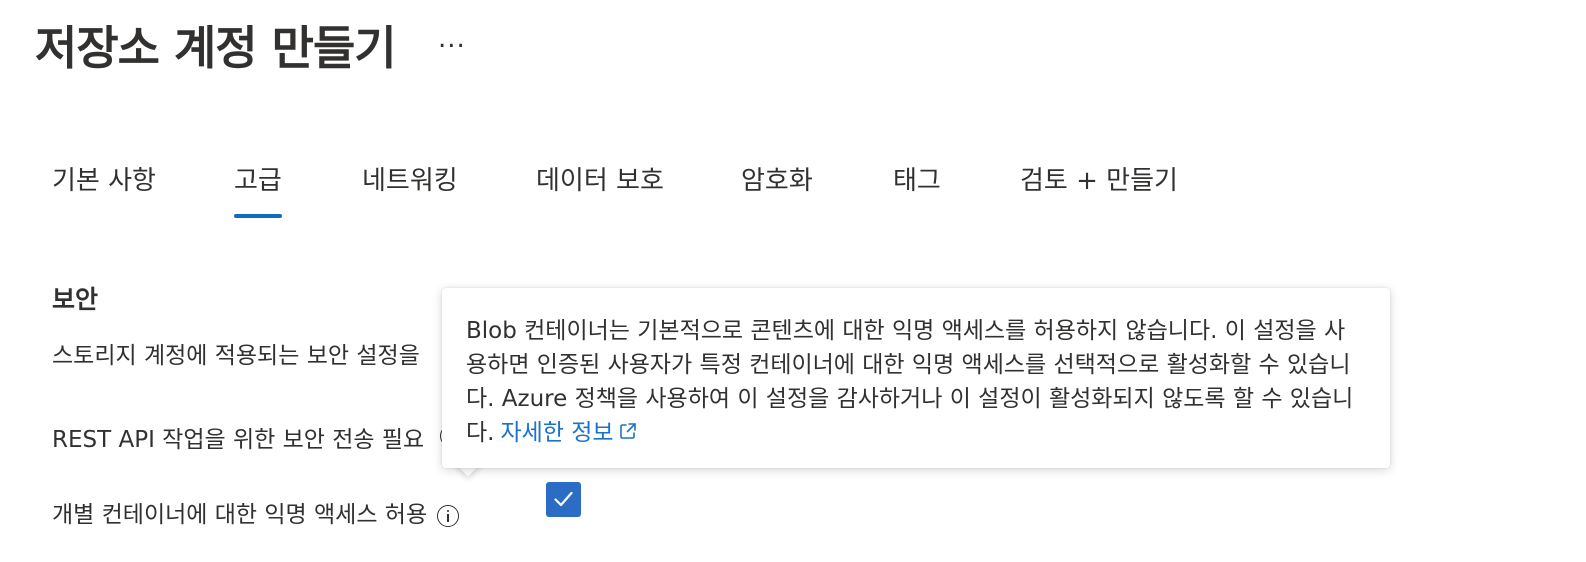  What do you see at coordinates (600, 181) in the screenshot?
I see `tab-label: 데이터 보호` at bounding box center [600, 181].